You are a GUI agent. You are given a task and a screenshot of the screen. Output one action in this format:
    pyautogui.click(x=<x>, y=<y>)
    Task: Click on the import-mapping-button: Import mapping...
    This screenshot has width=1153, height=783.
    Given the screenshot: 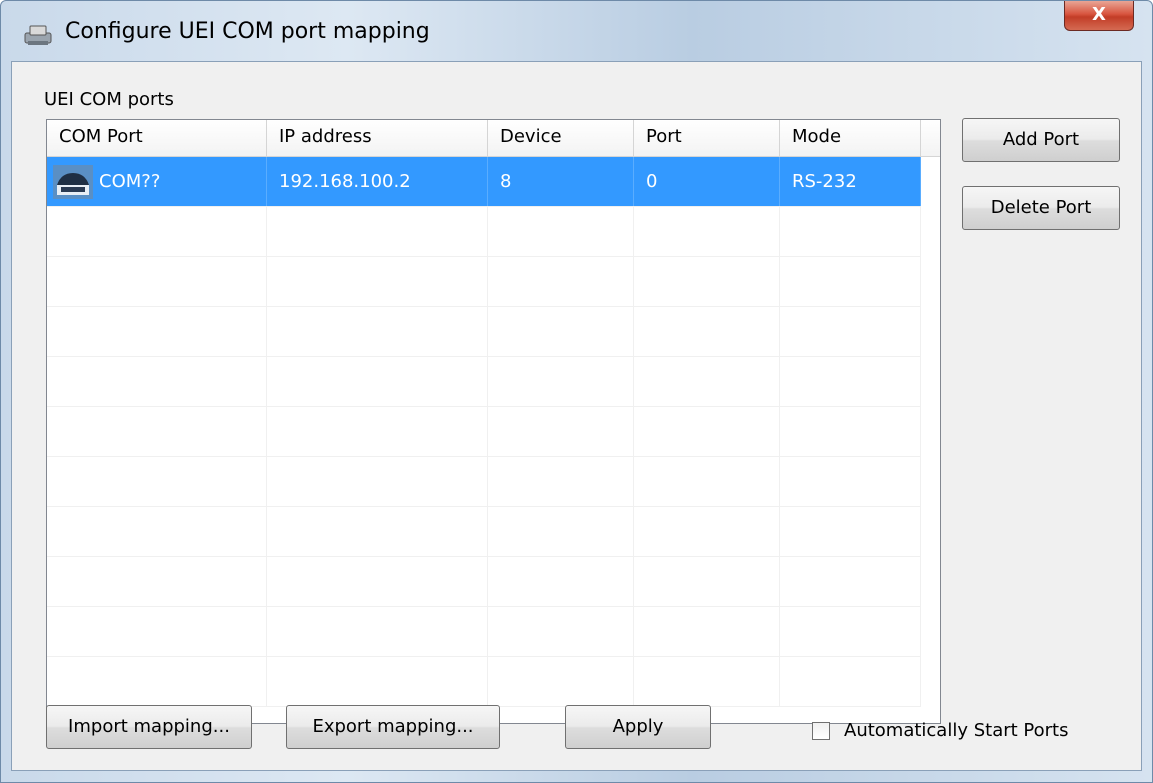 What is the action you would take?
    pyautogui.click(x=149, y=727)
    